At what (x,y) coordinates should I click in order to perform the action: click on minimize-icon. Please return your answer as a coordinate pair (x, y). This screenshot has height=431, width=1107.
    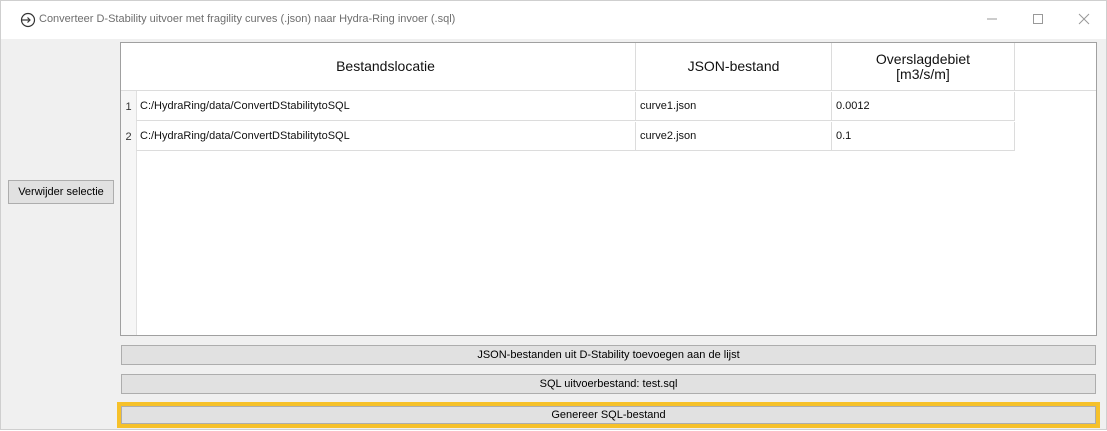
    Looking at the image, I should click on (992, 20).